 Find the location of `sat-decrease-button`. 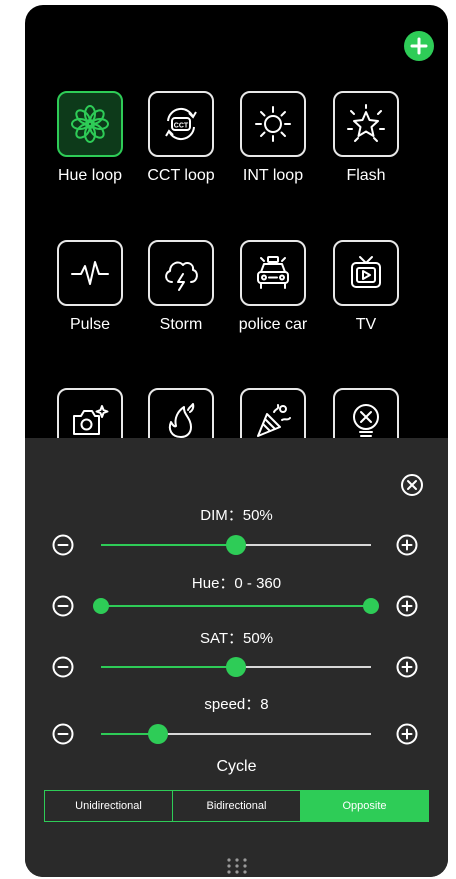

sat-decrease-button is located at coordinates (63, 667).